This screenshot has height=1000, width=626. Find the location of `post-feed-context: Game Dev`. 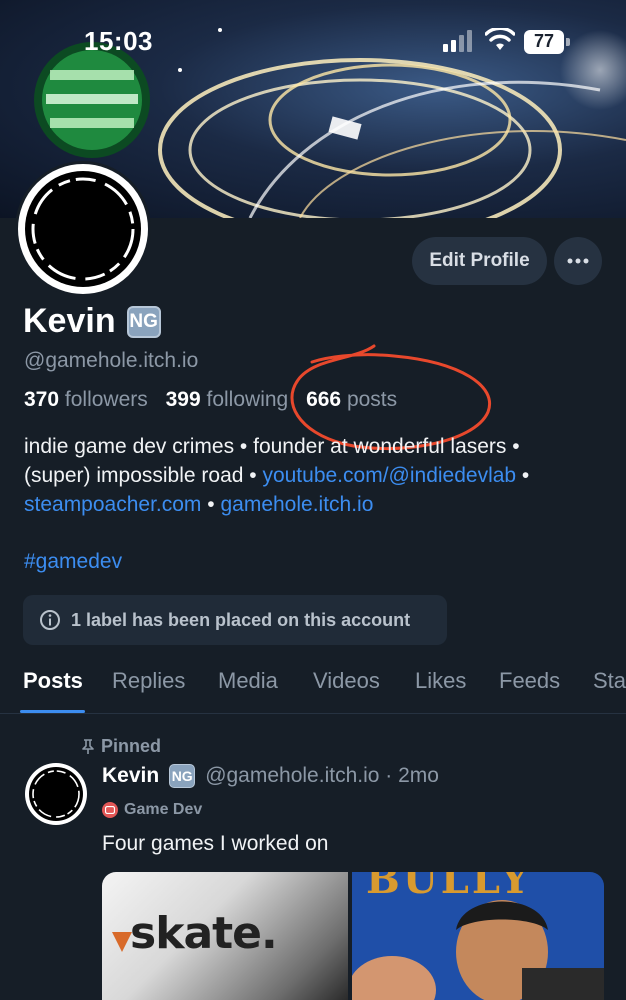

post-feed-context: Game Dev is located at coordinates (152, 810).